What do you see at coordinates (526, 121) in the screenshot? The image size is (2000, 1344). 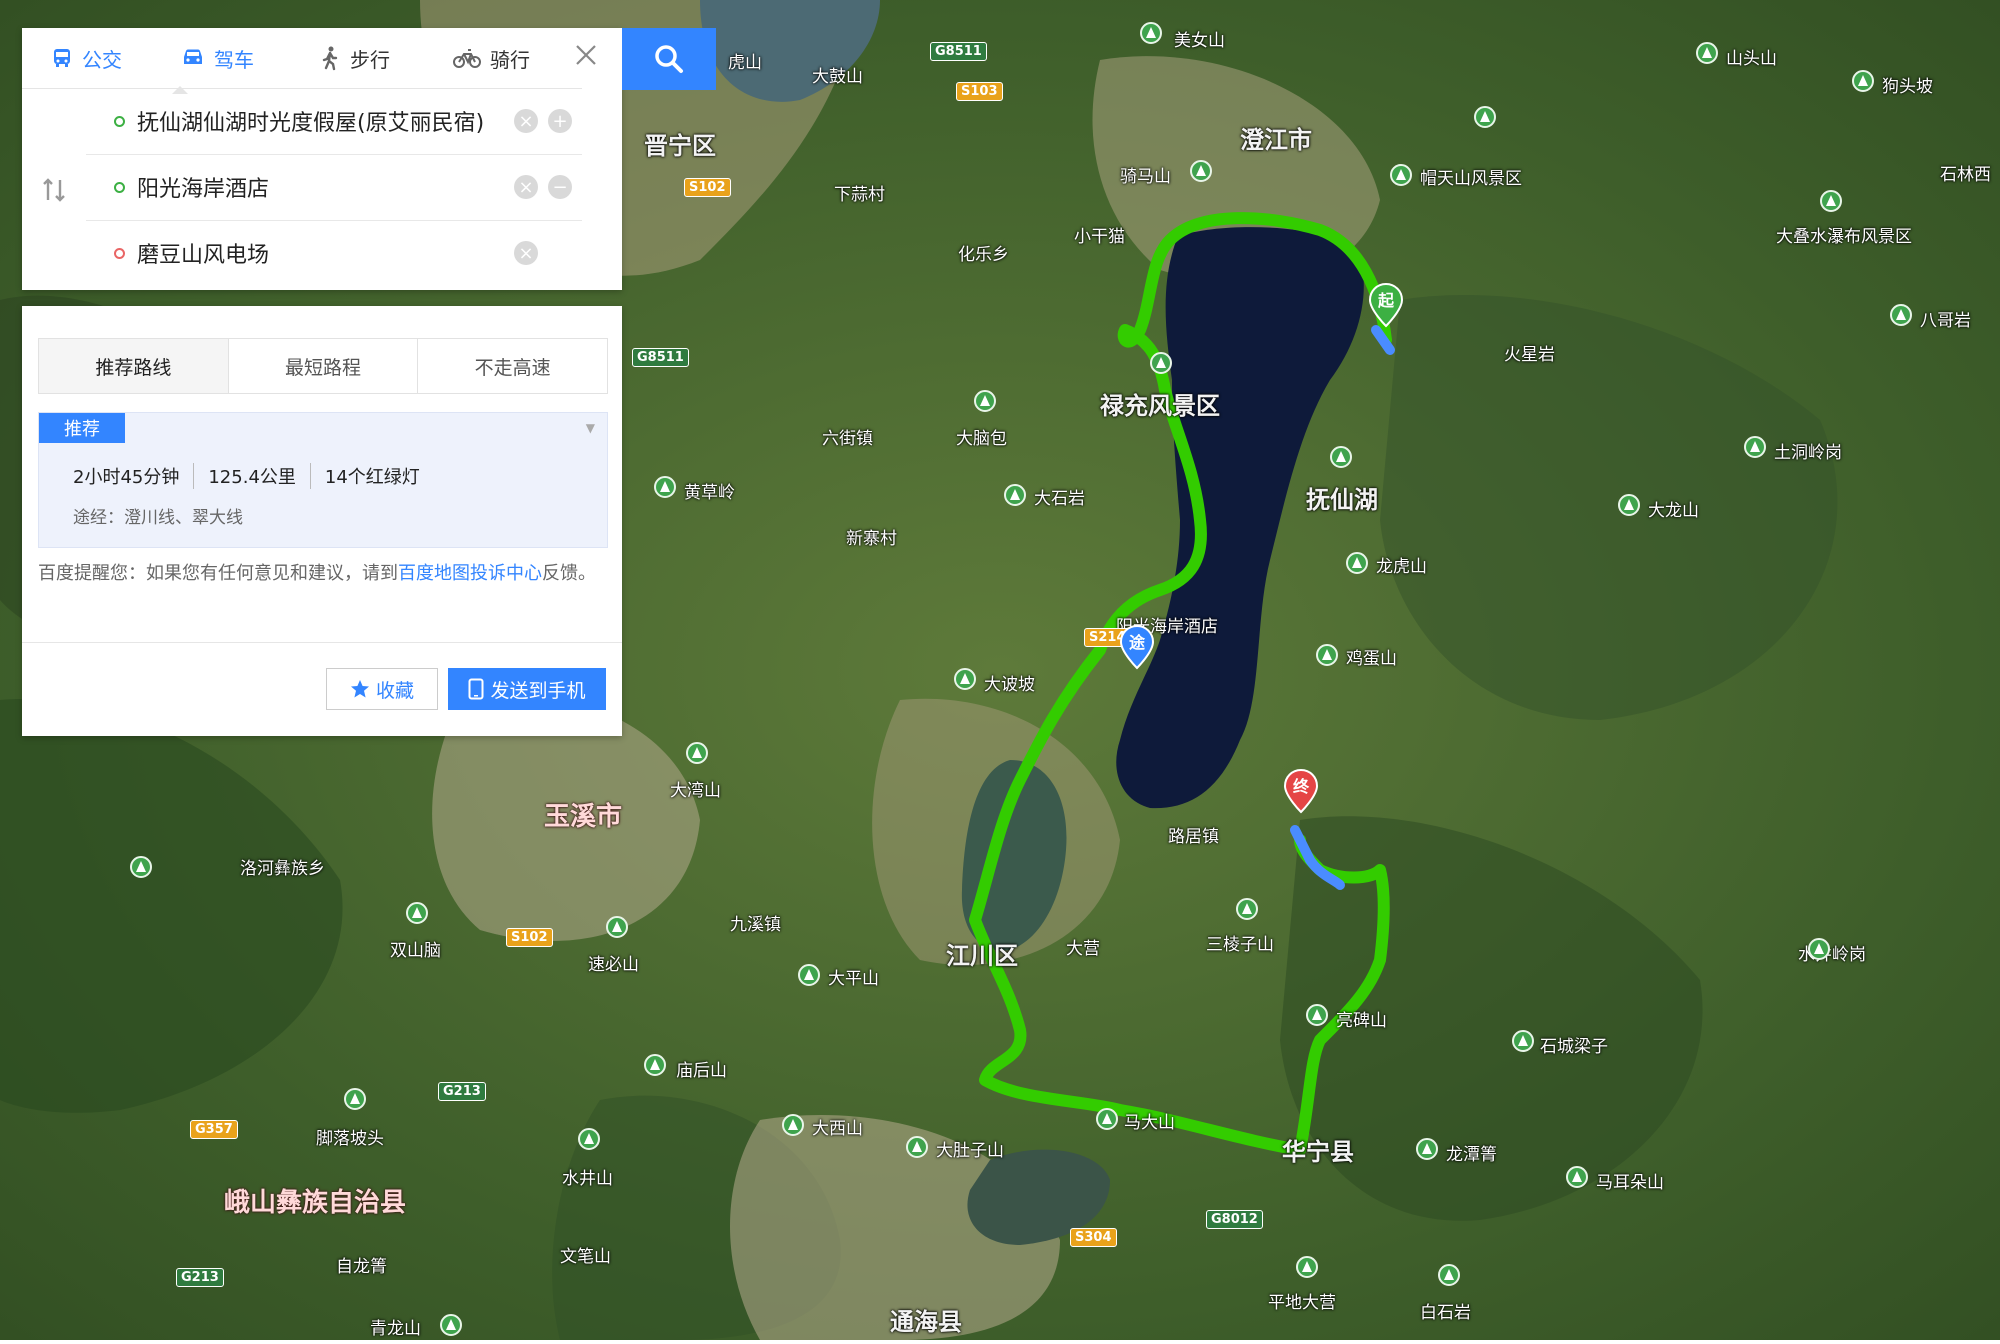 I see `clear-start-button: ×` at bounding box center [526, 121].